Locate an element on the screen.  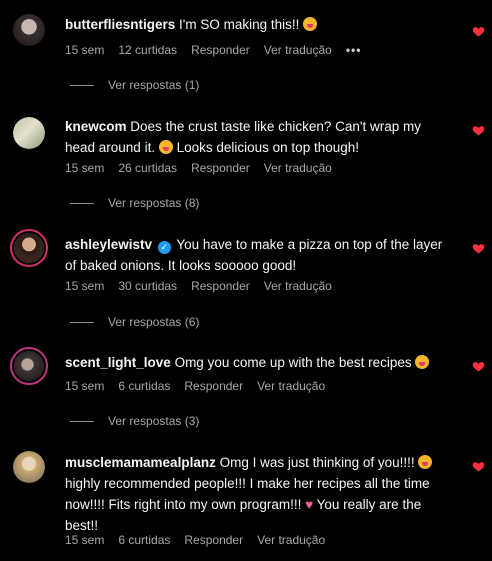
view-replies-label: Ver respostas (3) is located at coordinates (153, 421).